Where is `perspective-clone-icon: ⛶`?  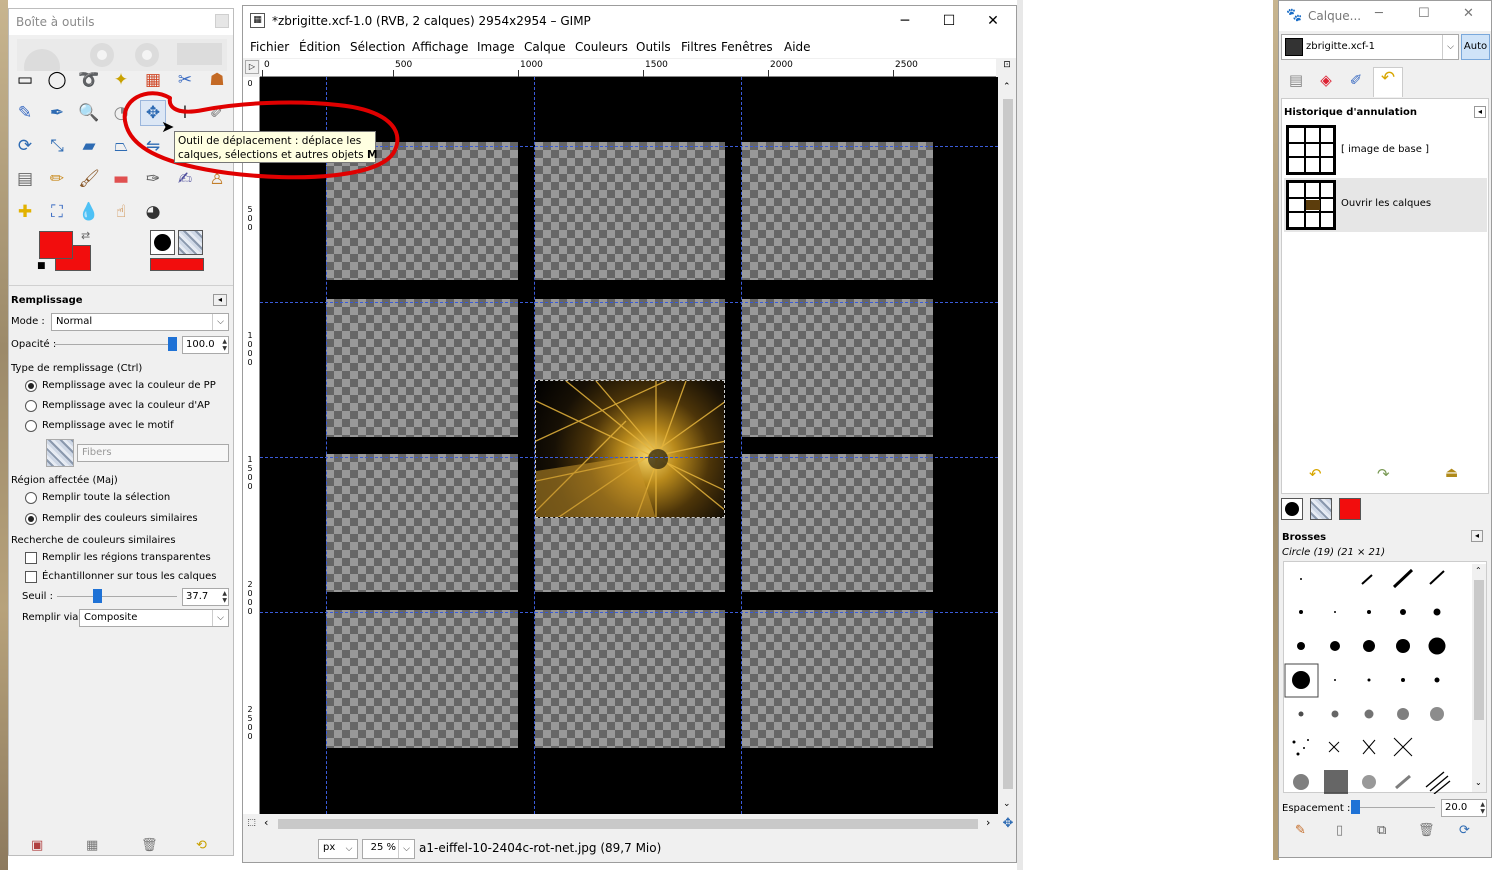 perspective-clone-icon: ⛶ is located at coordinates (57, 212).